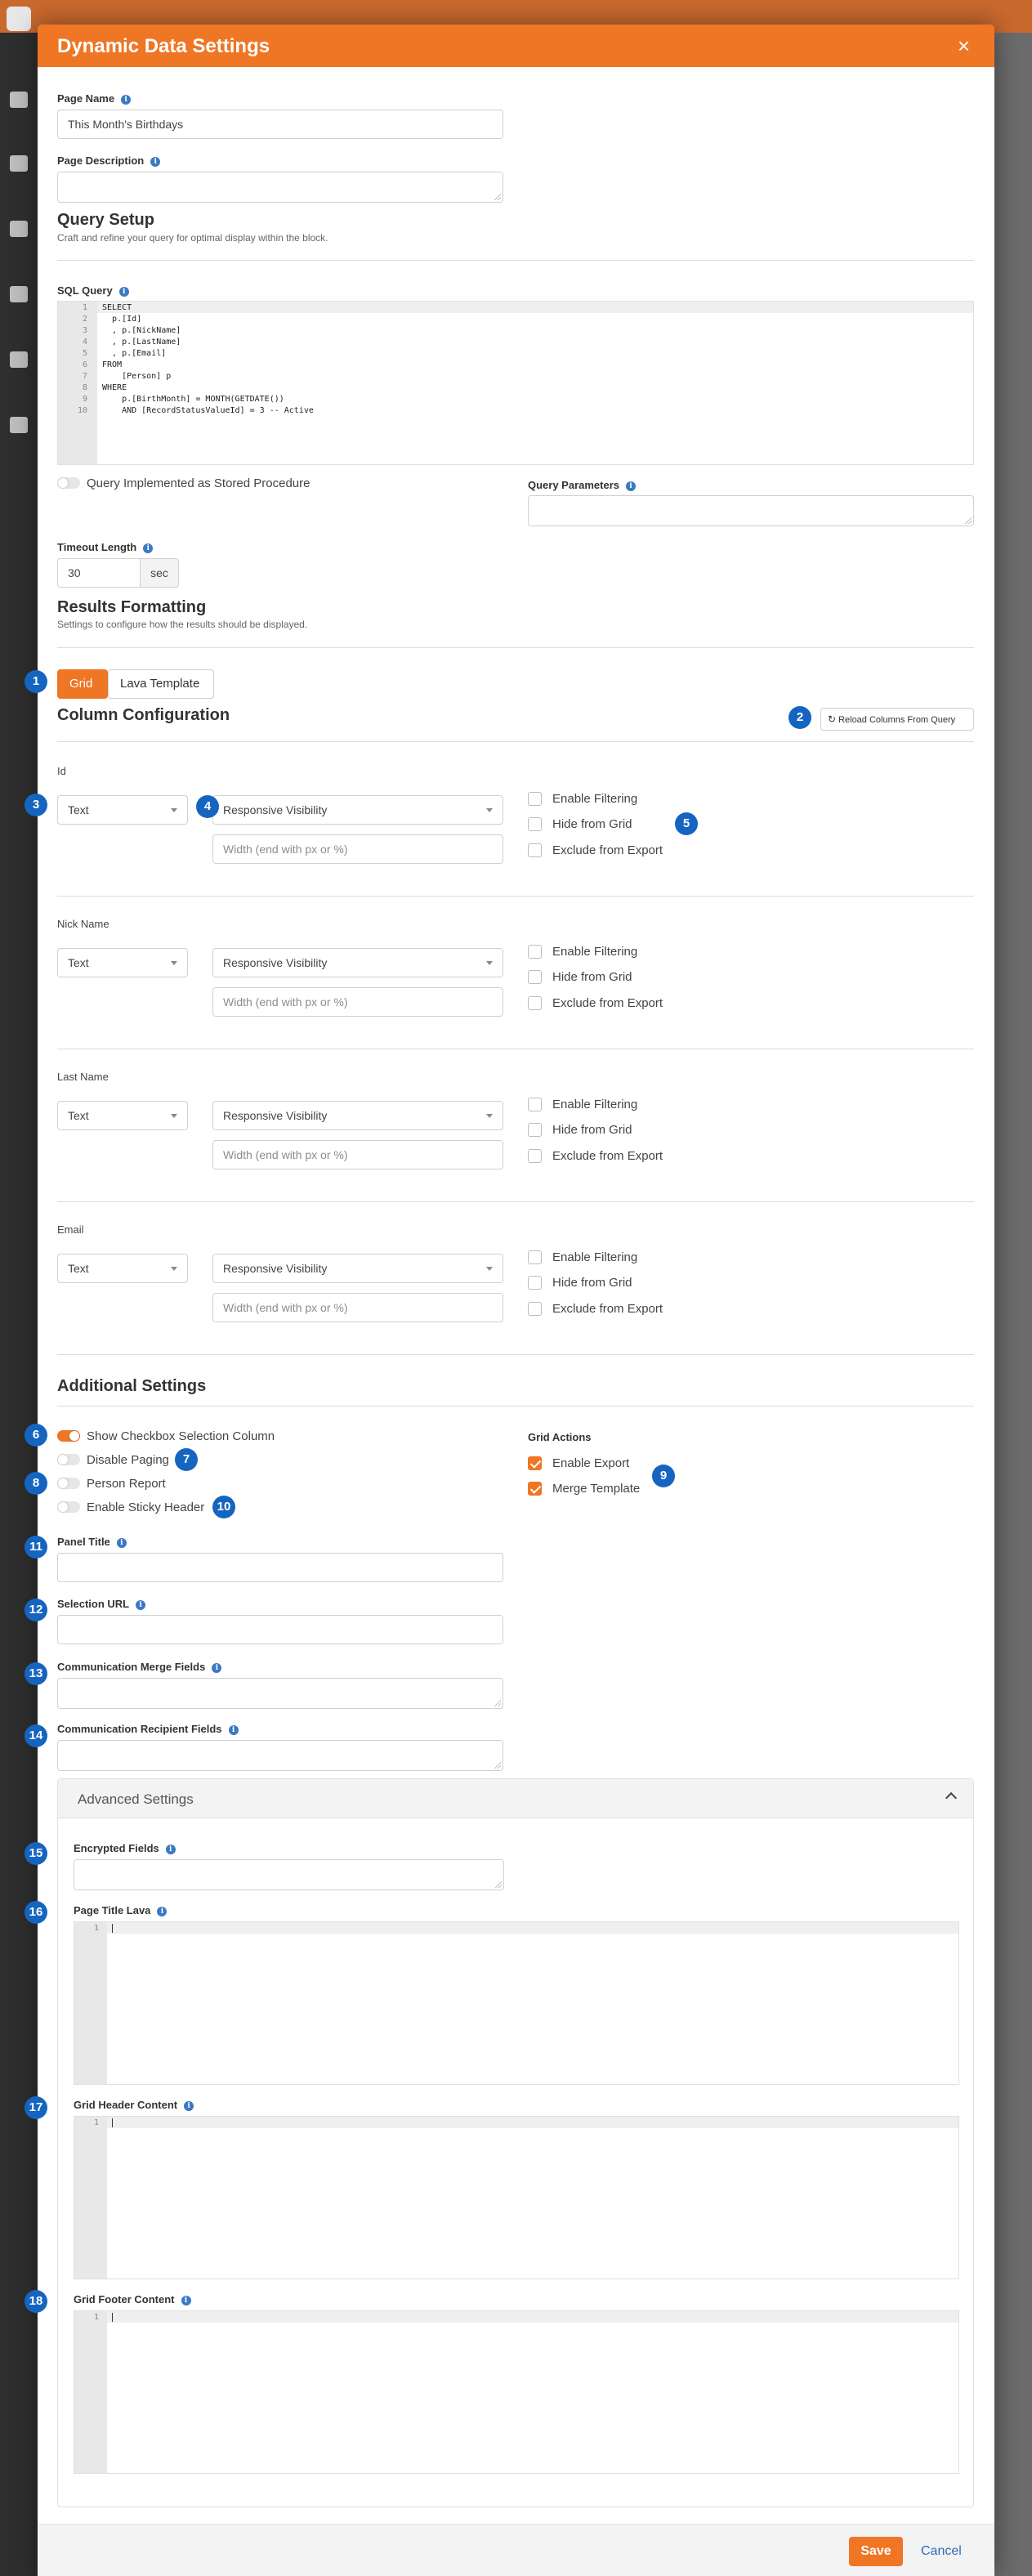 The image size is (1032, 2576). I want to click on comm-recipient-fields-input, so click(280, 1755).